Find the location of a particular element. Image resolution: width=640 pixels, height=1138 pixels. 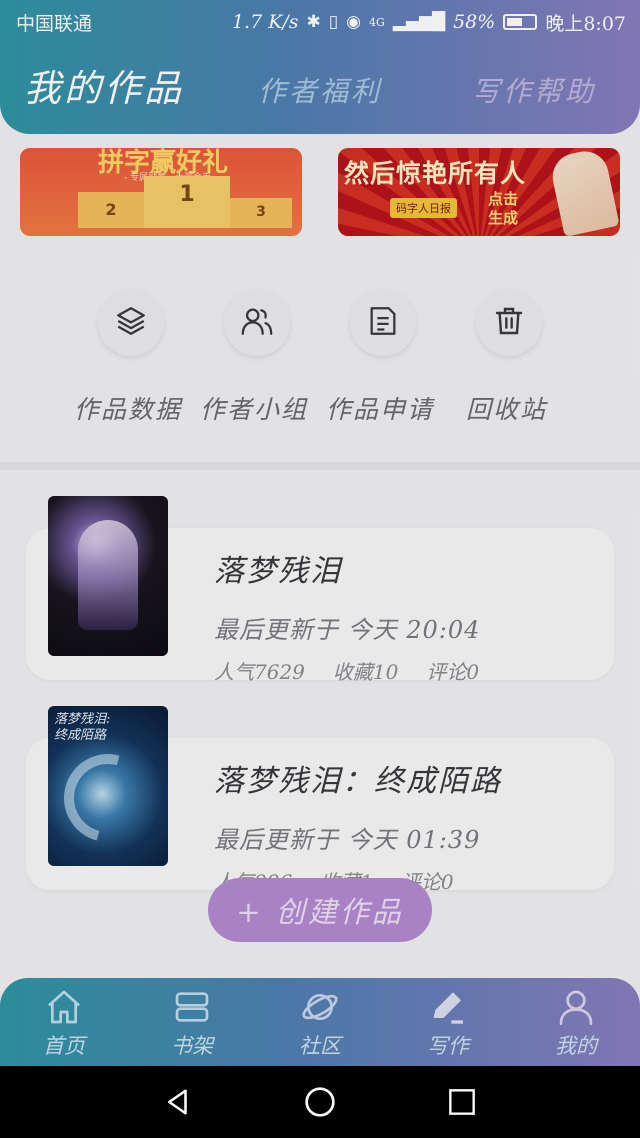

recents-icon is located at coordinates (462, 1102).